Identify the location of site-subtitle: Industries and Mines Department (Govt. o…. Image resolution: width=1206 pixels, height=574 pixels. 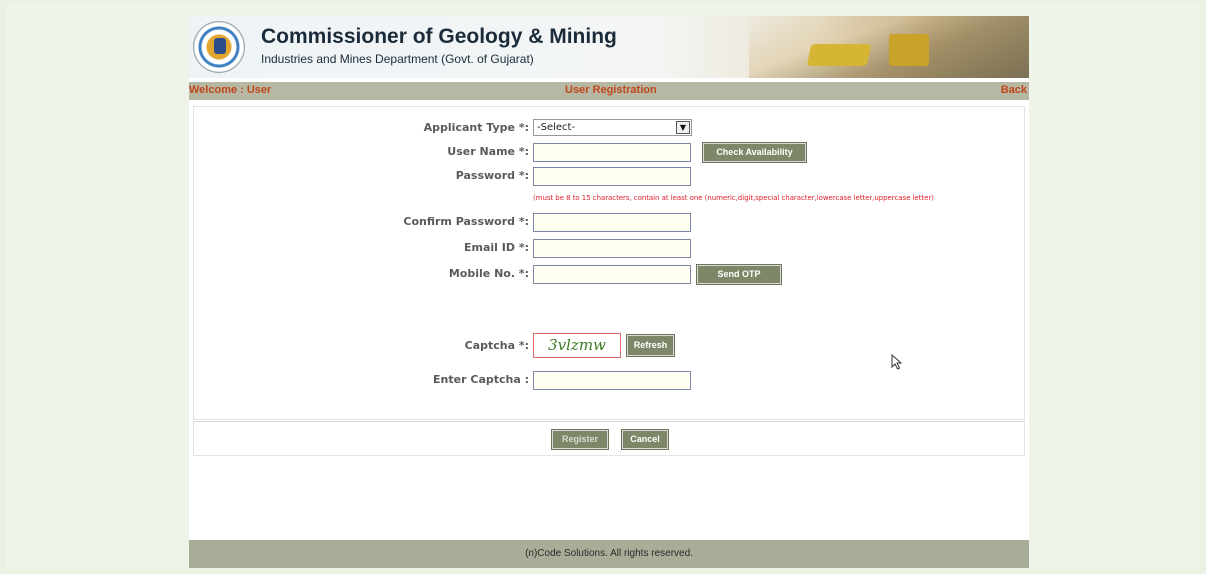
(397, 59).